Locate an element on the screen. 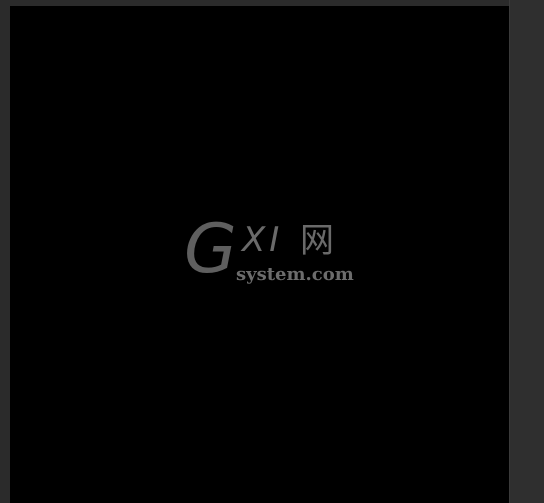 The height and width of the screenshot is (503, 544). watermark-logo: G XI 网 system.com is located at coordinates (269, 255).